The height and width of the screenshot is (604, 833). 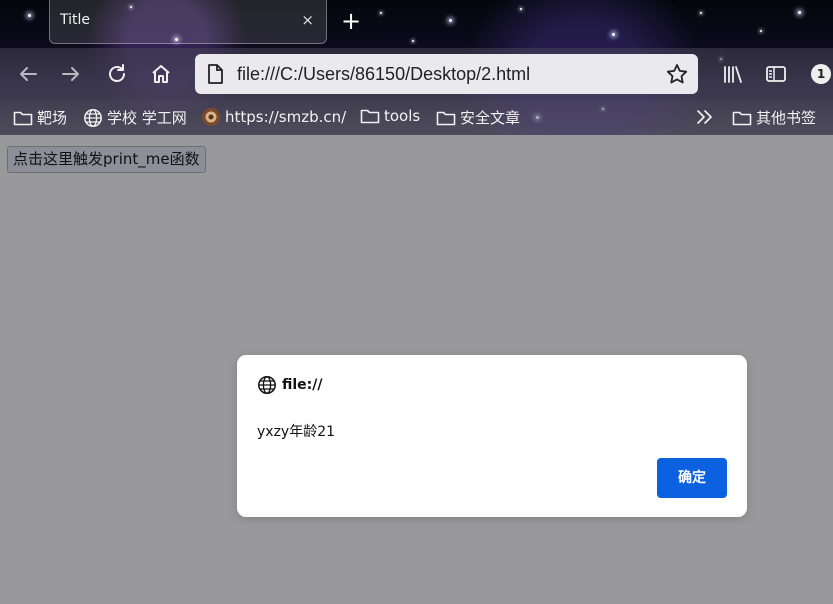 I want to click on back-arrow-icon, so click(x=28, y=74).